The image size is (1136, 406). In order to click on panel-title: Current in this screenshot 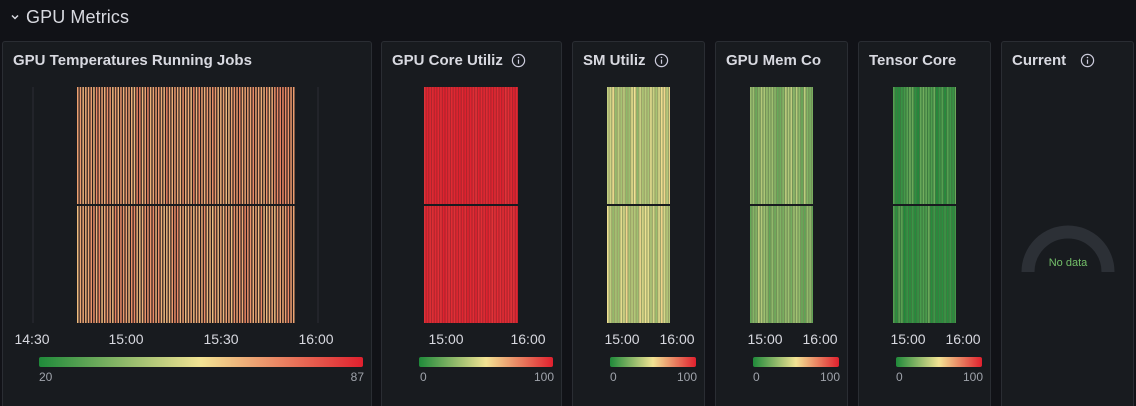, I will do `click(1069, 60)`.